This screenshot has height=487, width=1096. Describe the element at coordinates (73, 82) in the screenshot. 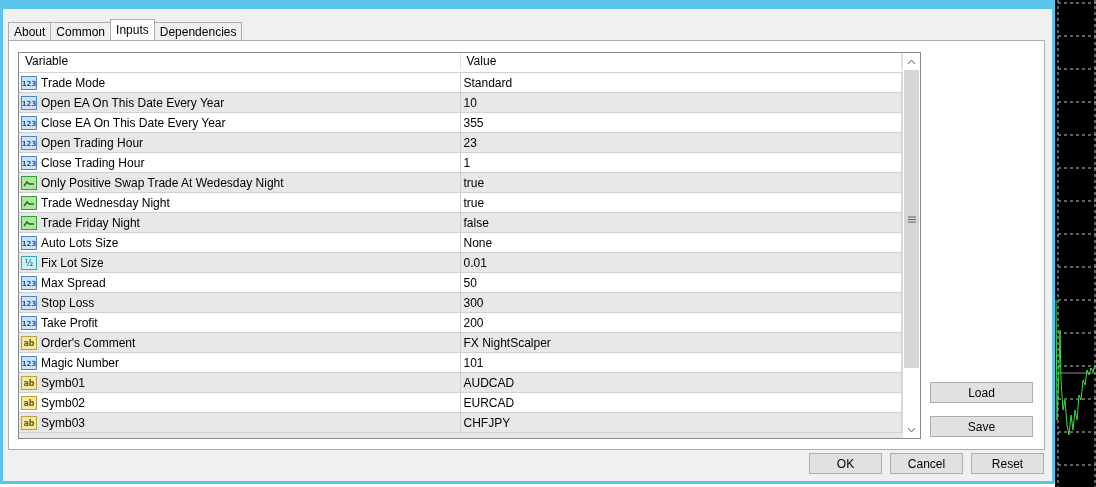

I see `variable-name: Trade Mode` at that location.